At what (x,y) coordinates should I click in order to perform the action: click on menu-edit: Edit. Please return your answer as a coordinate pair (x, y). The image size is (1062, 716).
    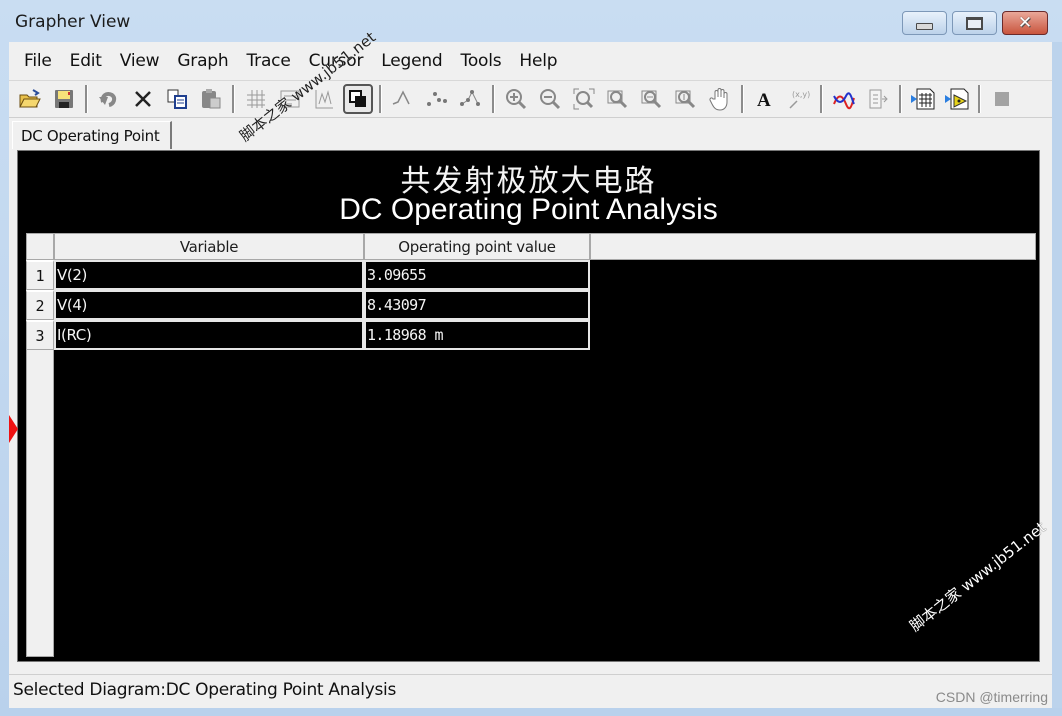
    Looking at the image, I should click on (86, 61).